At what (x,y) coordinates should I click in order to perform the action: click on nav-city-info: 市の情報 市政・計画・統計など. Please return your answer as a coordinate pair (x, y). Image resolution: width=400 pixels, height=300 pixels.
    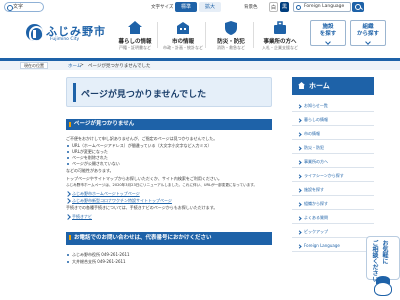
    Looking at the image, I should click on (183, 34).